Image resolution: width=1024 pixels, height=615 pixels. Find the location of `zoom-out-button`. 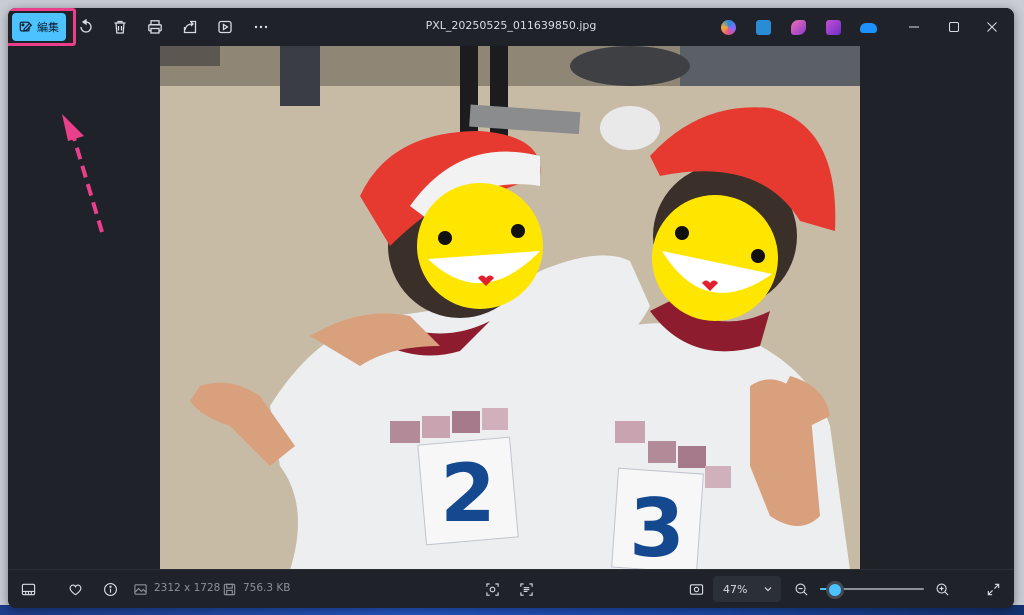

zoom-out-button is located at coordinates (801, 589).